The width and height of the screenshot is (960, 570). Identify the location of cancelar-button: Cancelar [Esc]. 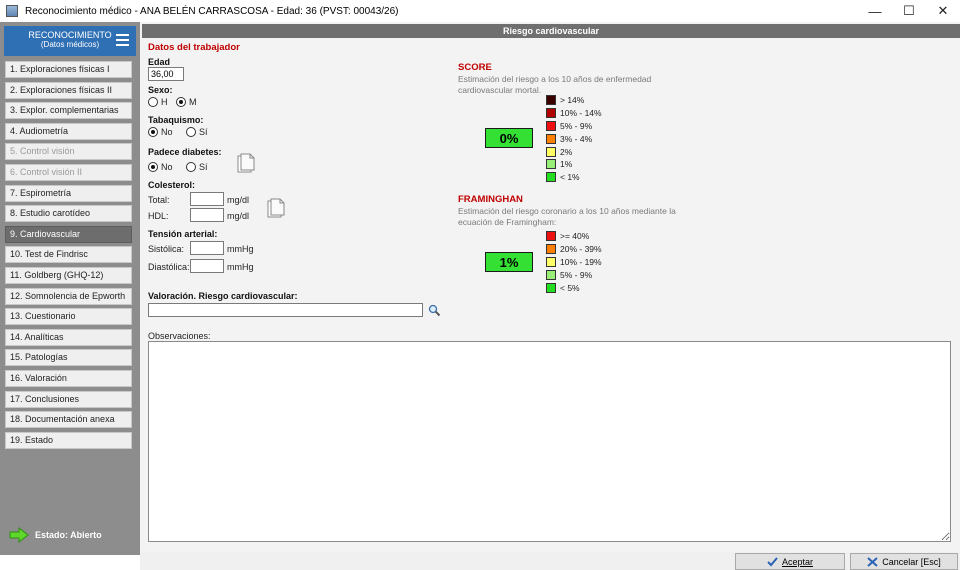
(904, 561).